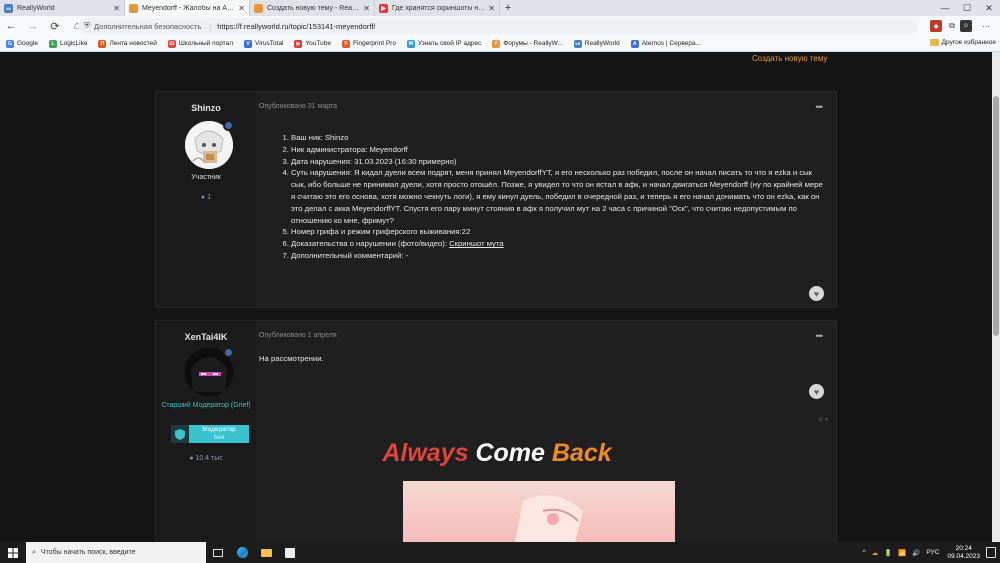  I want to click on forward-button: →, so click(33, 26).